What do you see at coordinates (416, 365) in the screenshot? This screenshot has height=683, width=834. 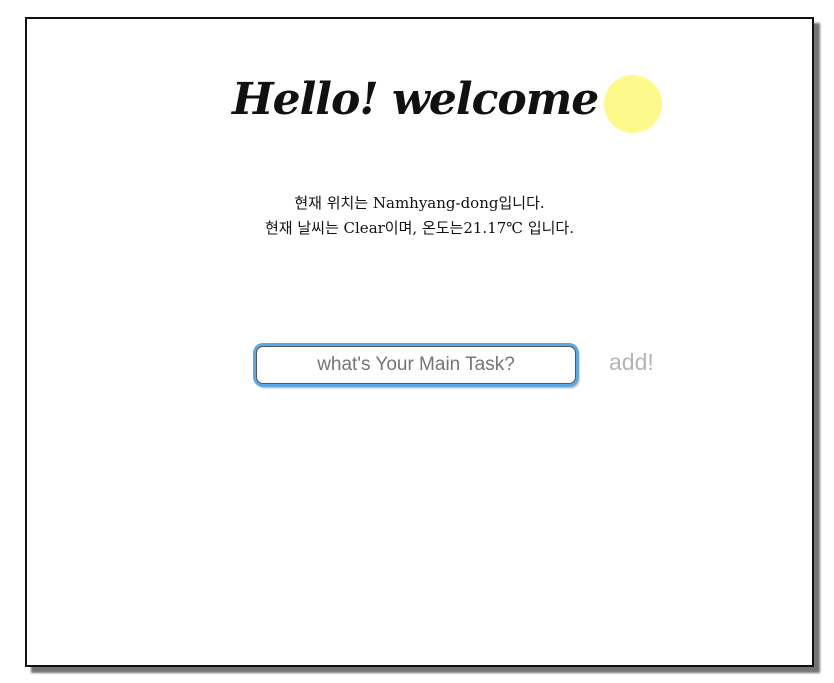 I see `main-task-input` at bounding box center [416, 365].